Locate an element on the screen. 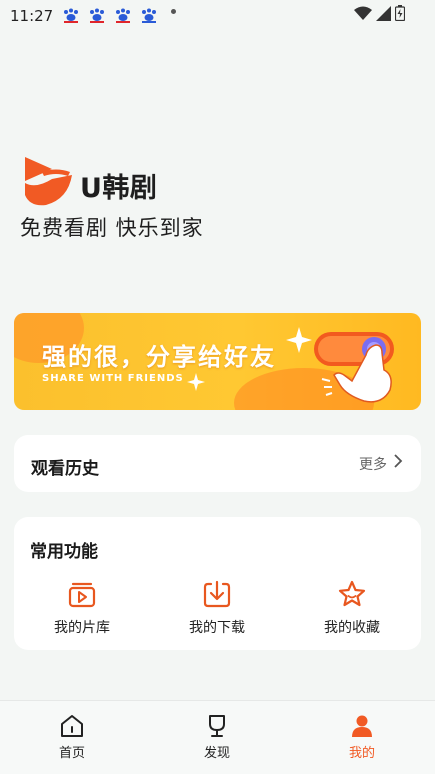 This screenshot has width=435, height=774. user-icon is located at coordinates (362, 726).